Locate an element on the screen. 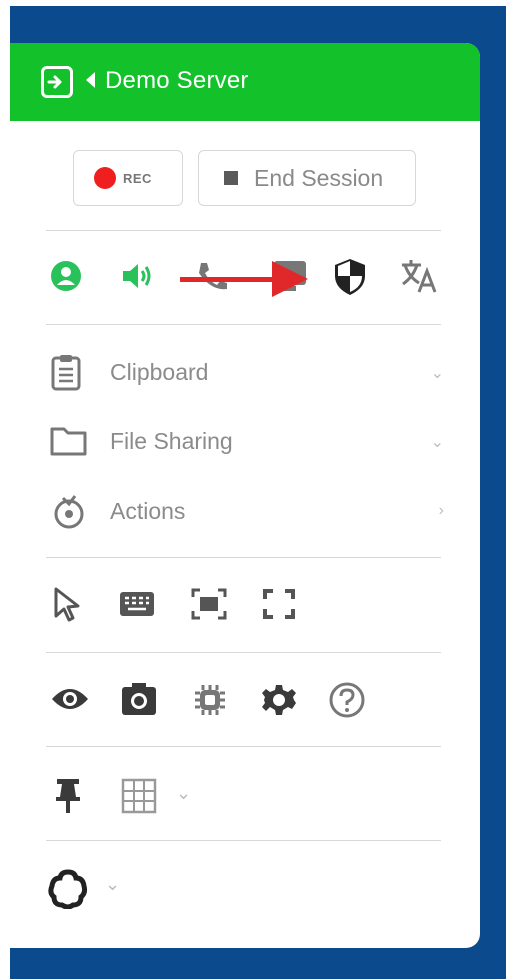  speaker-icon is located at coordinates (137, 278).